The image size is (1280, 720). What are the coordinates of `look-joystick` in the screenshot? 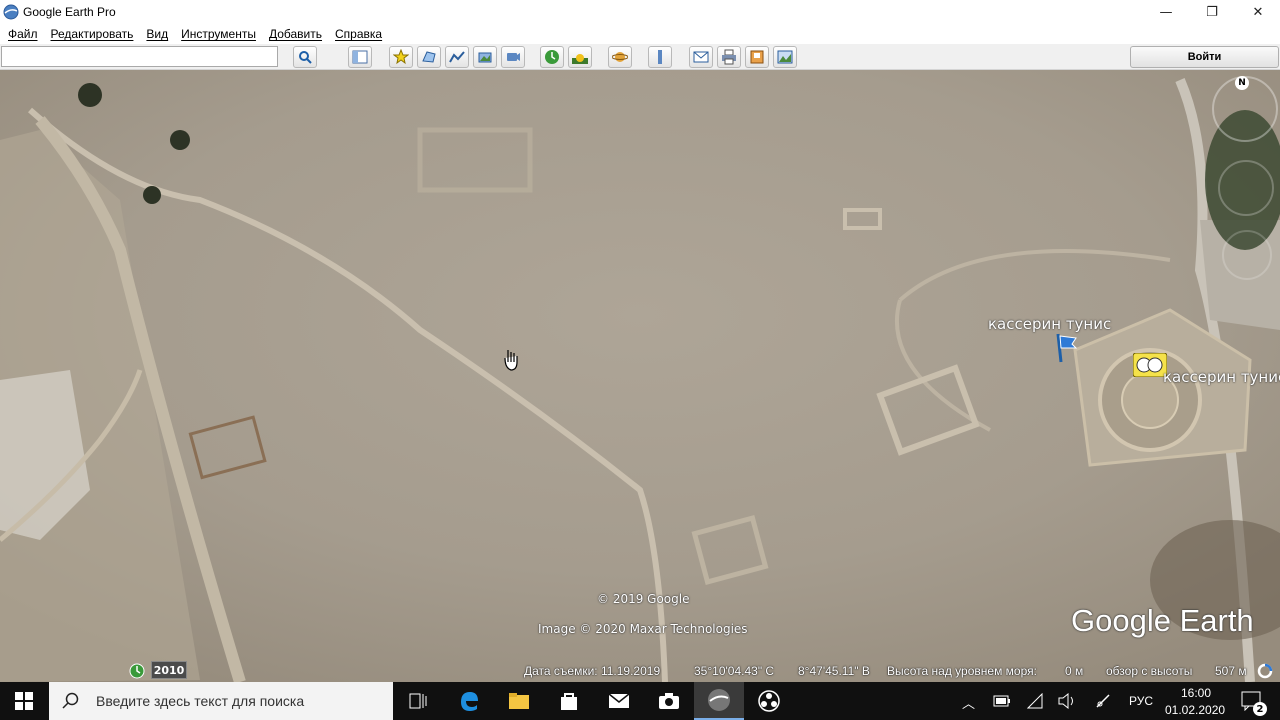 It's located at (1246, 188).